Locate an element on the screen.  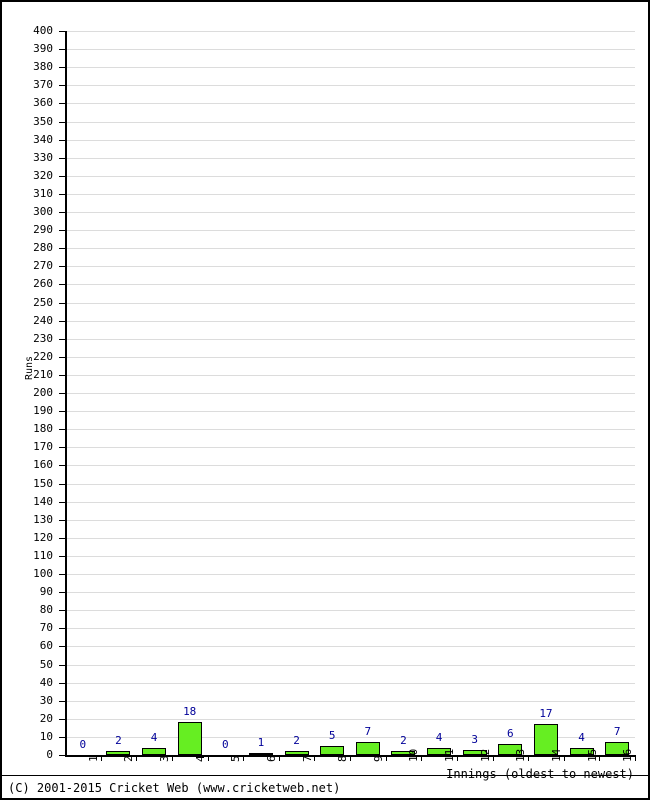
x-axis-title: Innings (oldest to newest) is located at coordinates (540, 774).